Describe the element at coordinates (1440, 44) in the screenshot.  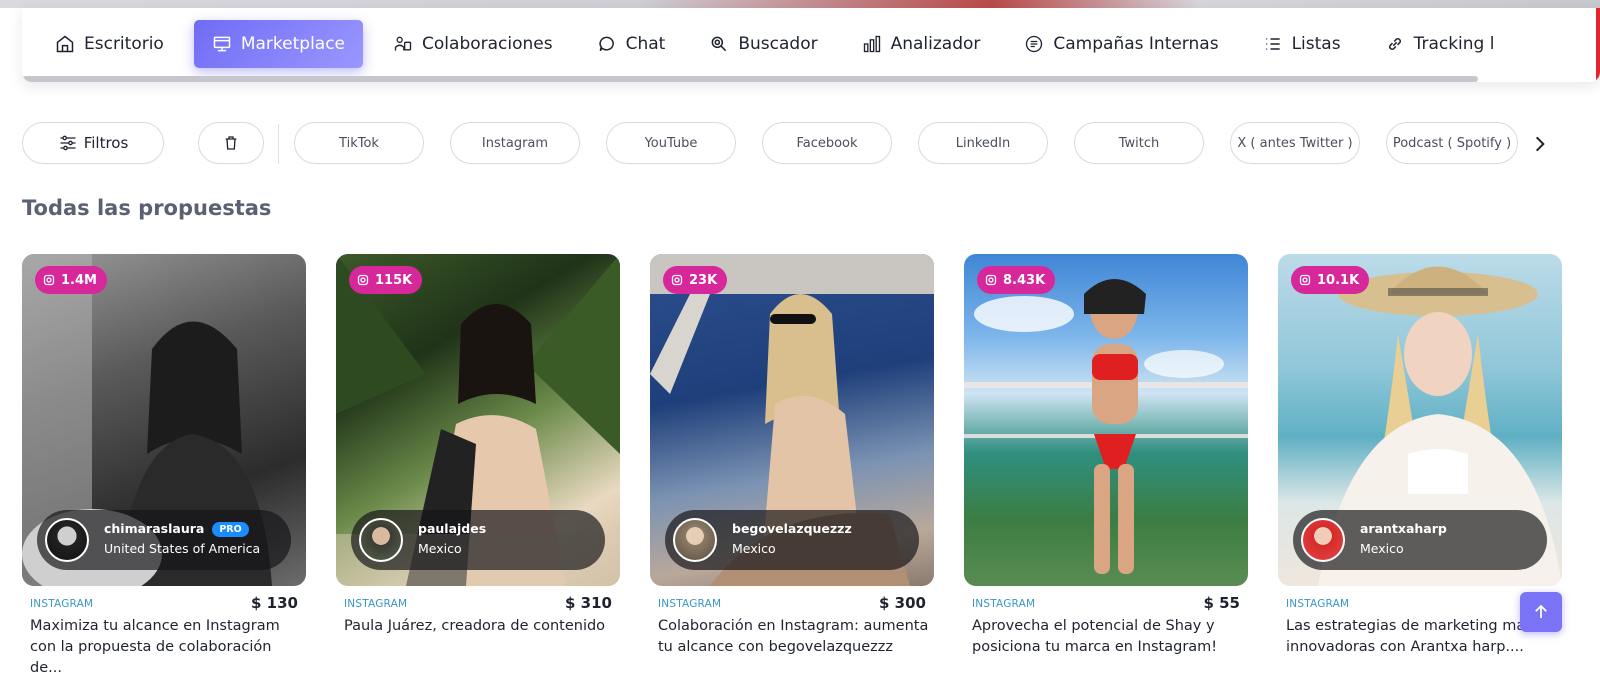
I see `nav-item-tracking: Tracking l` at that location.